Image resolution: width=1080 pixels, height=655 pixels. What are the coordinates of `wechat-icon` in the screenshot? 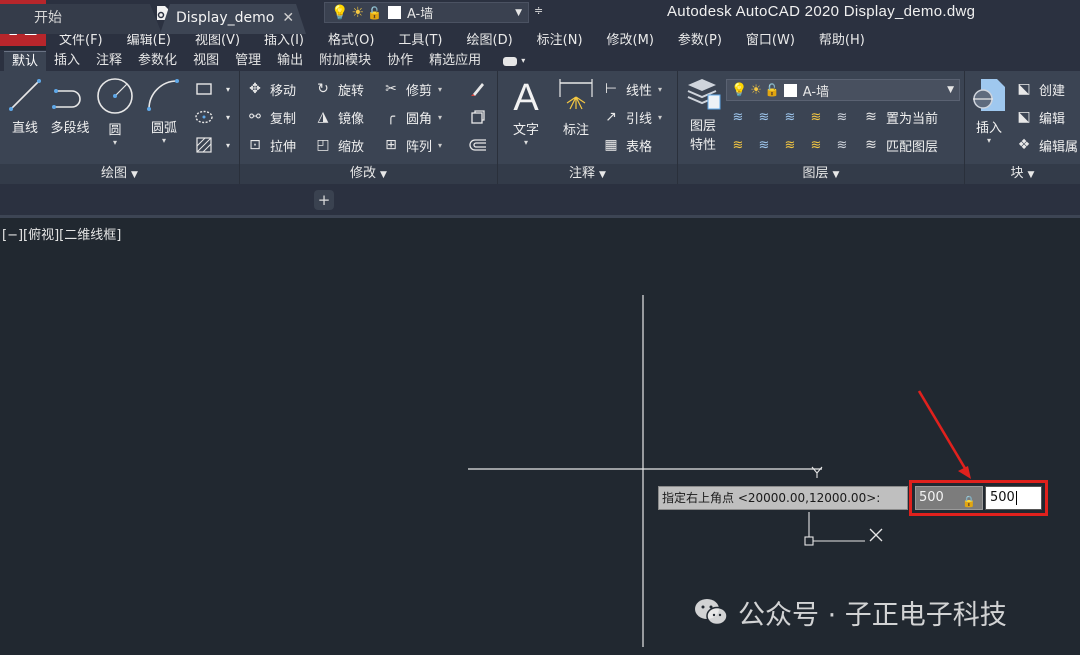 It's located at (711, 612).